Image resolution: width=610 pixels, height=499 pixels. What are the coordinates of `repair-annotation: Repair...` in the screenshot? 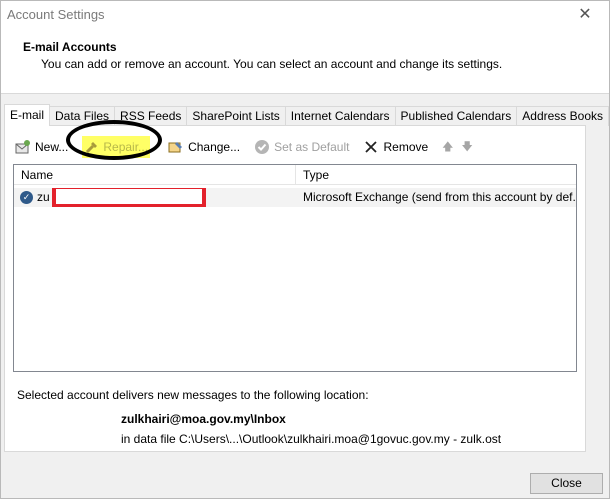 It's located at (114, 140).